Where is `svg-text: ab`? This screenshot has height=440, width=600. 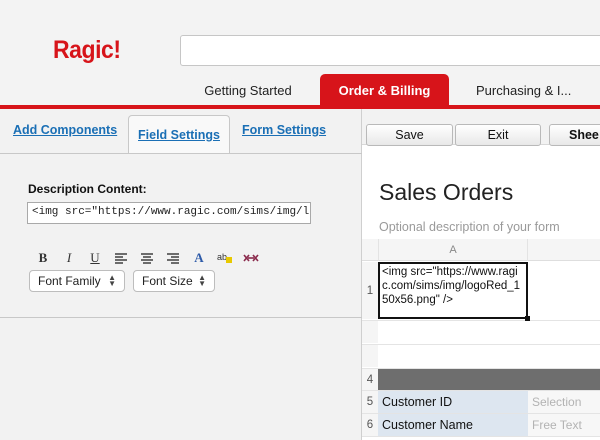
svg-text: ab is located at coordinates (222, 257).